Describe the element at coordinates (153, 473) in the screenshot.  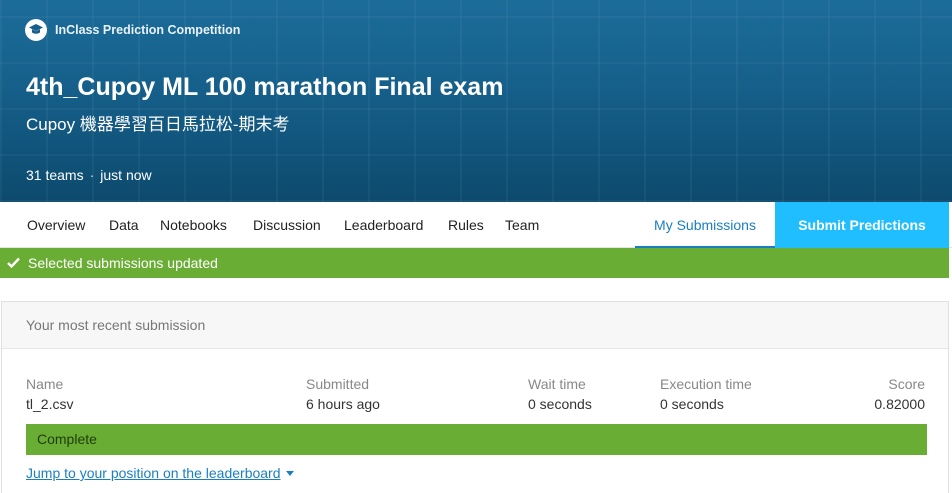
I see `jump-link-label: Jump to your position on the leaderboard` at that location.